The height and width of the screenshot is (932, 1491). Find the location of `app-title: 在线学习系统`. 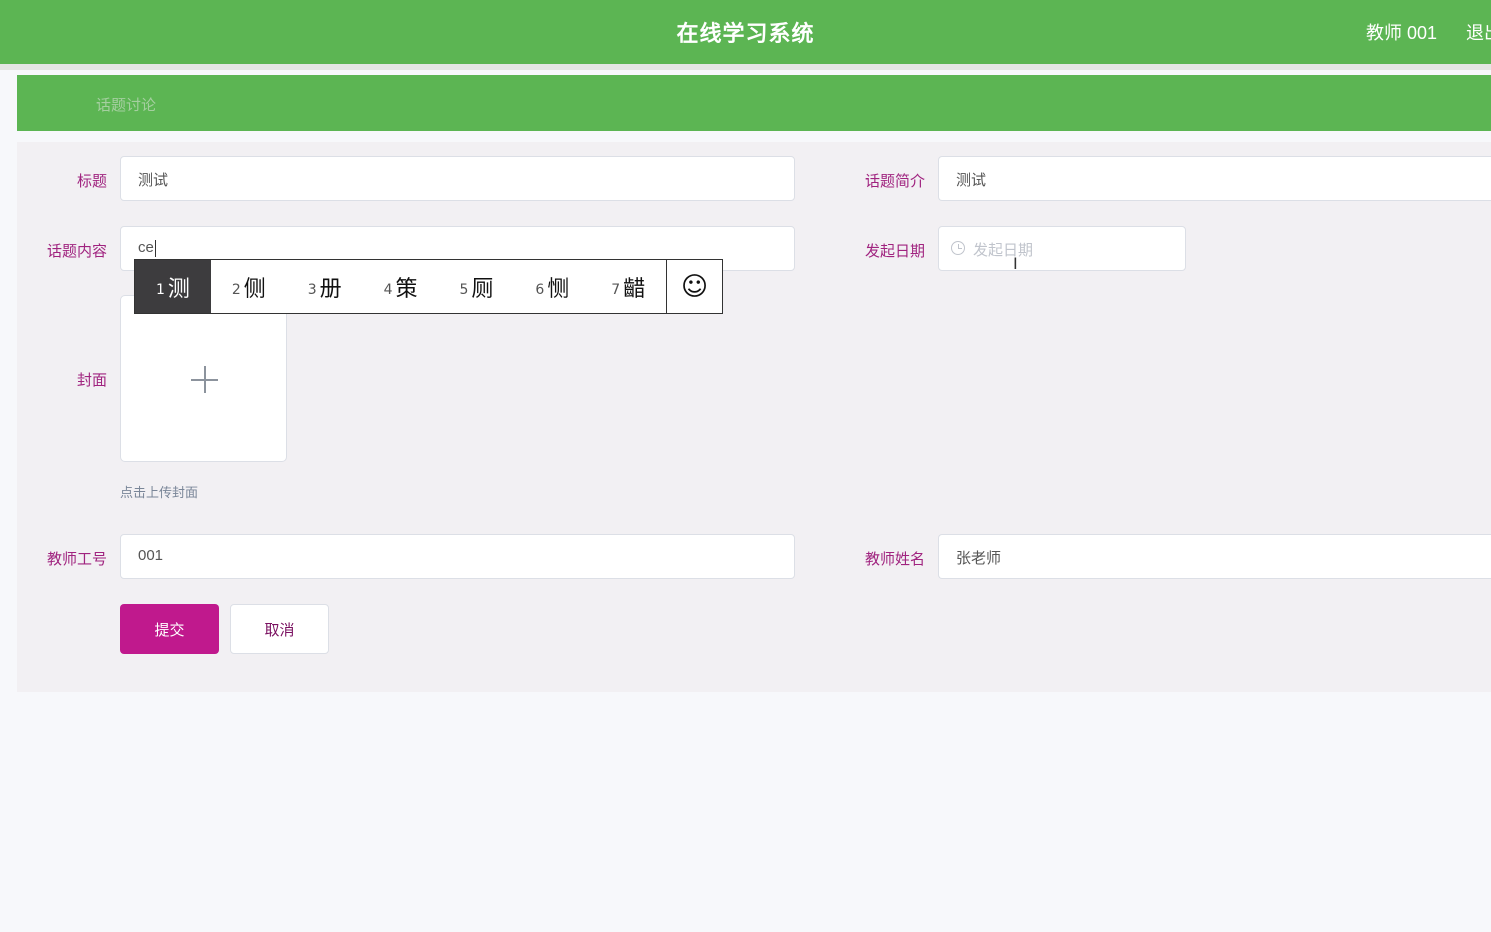

app-title: 在线学习系统 is located at coordinates (745, 33).